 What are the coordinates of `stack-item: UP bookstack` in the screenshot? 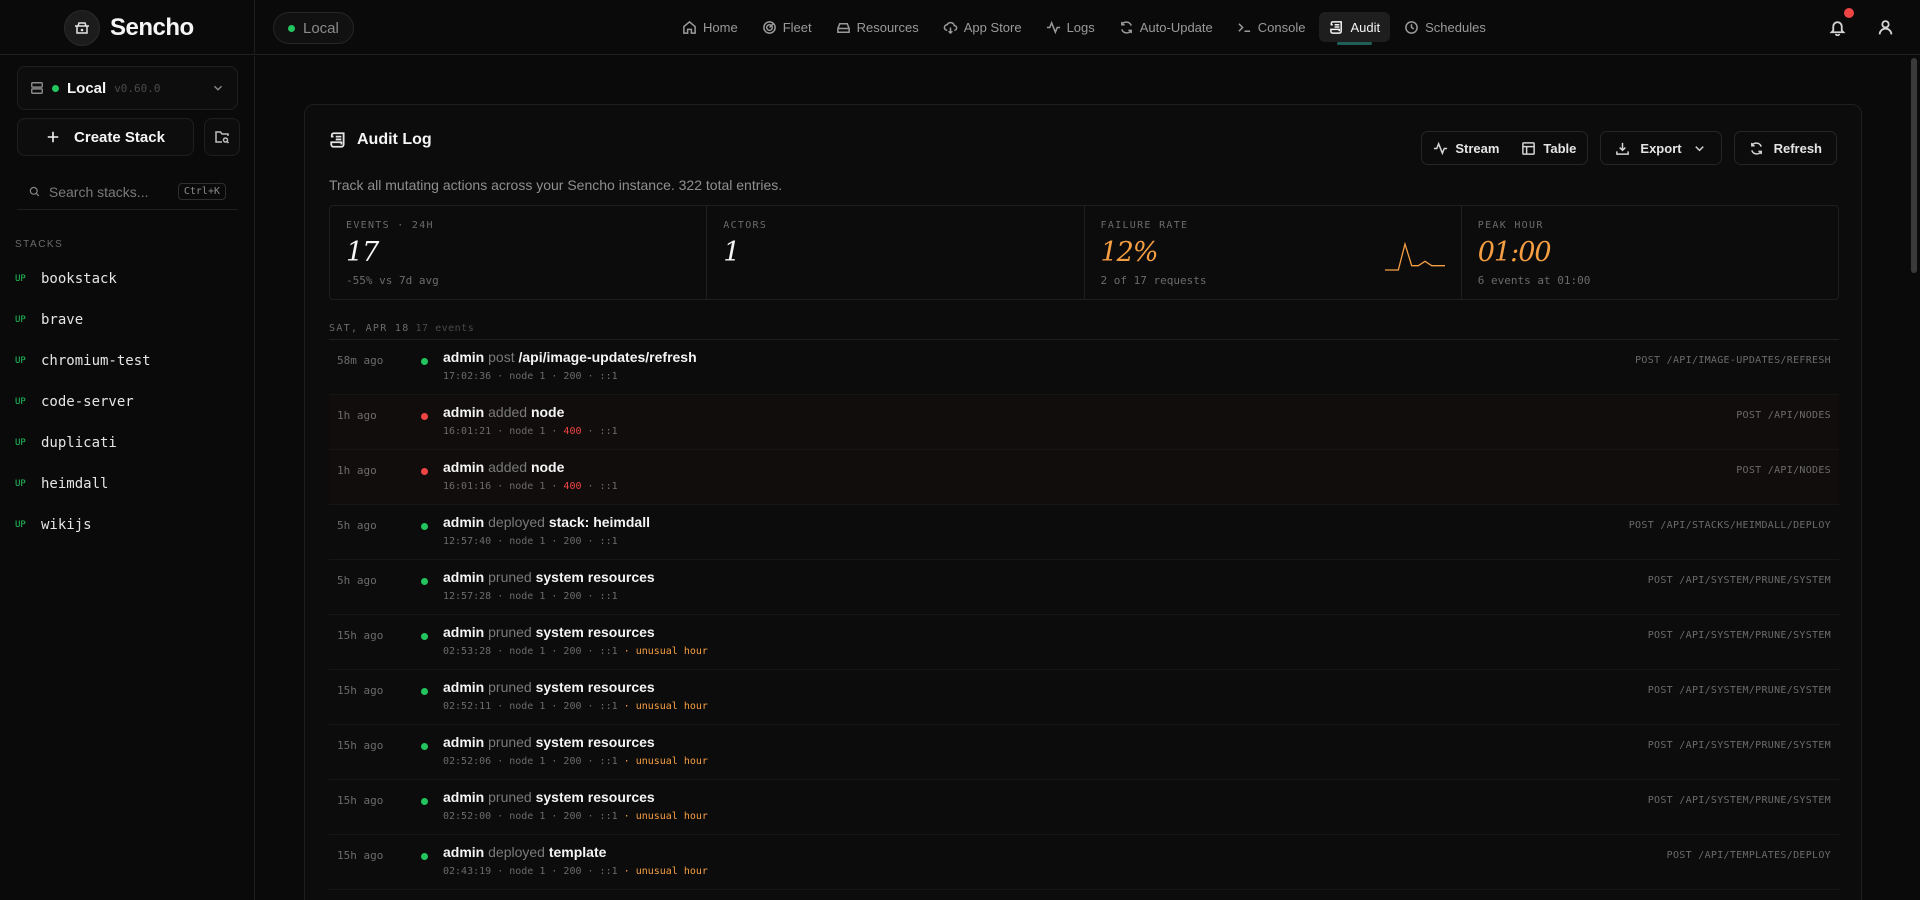 It's located at (127, 278).